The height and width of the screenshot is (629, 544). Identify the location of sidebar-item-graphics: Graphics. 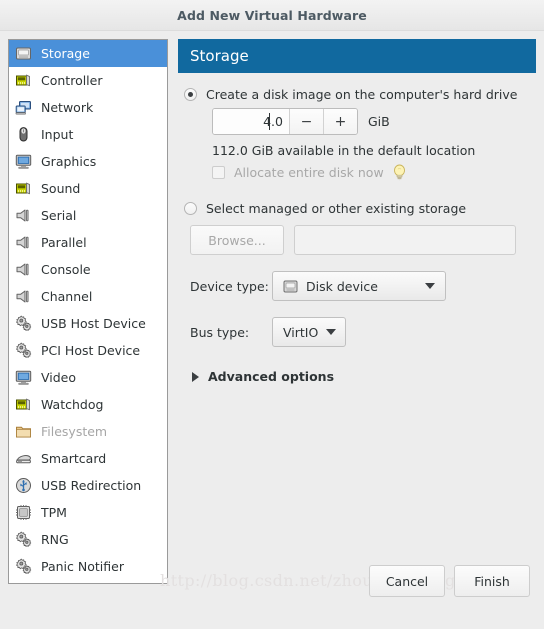
(88, 161).